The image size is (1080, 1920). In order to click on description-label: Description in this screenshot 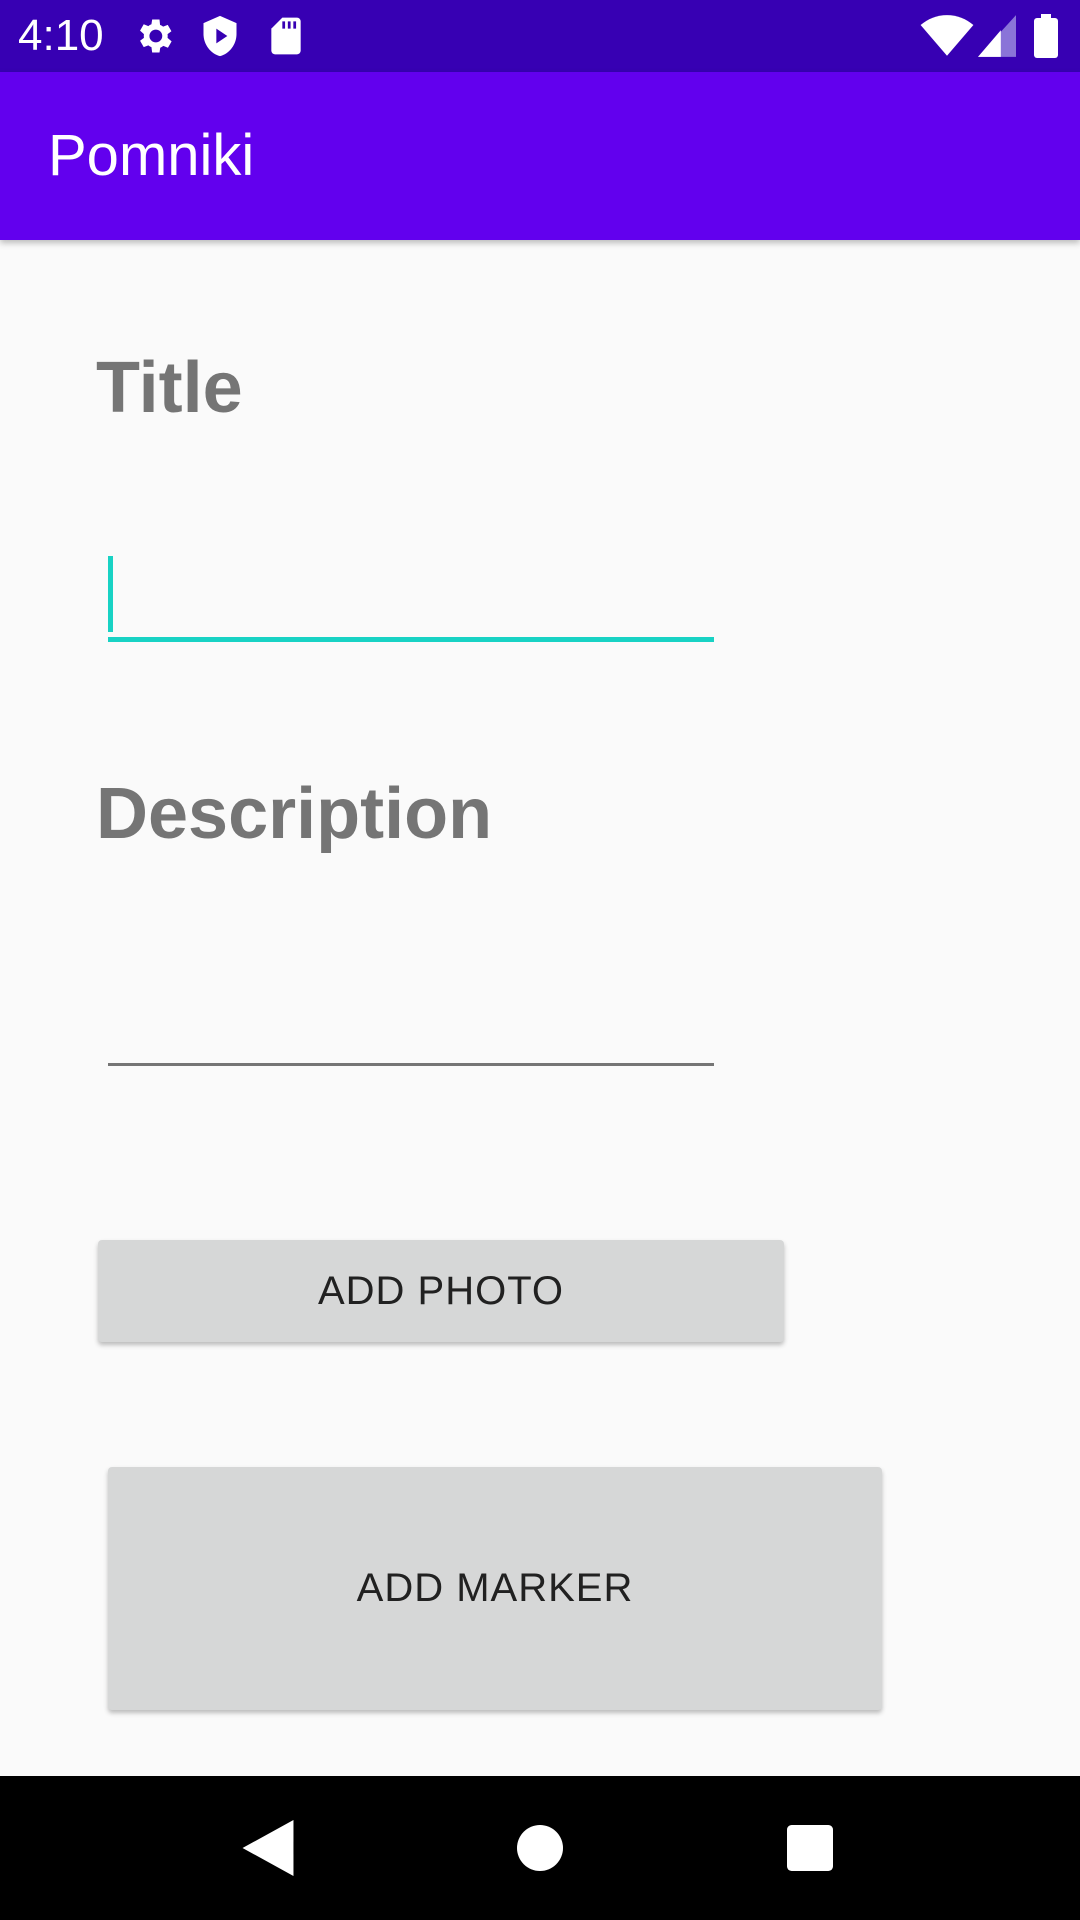, I will do `click(294, 814)`.